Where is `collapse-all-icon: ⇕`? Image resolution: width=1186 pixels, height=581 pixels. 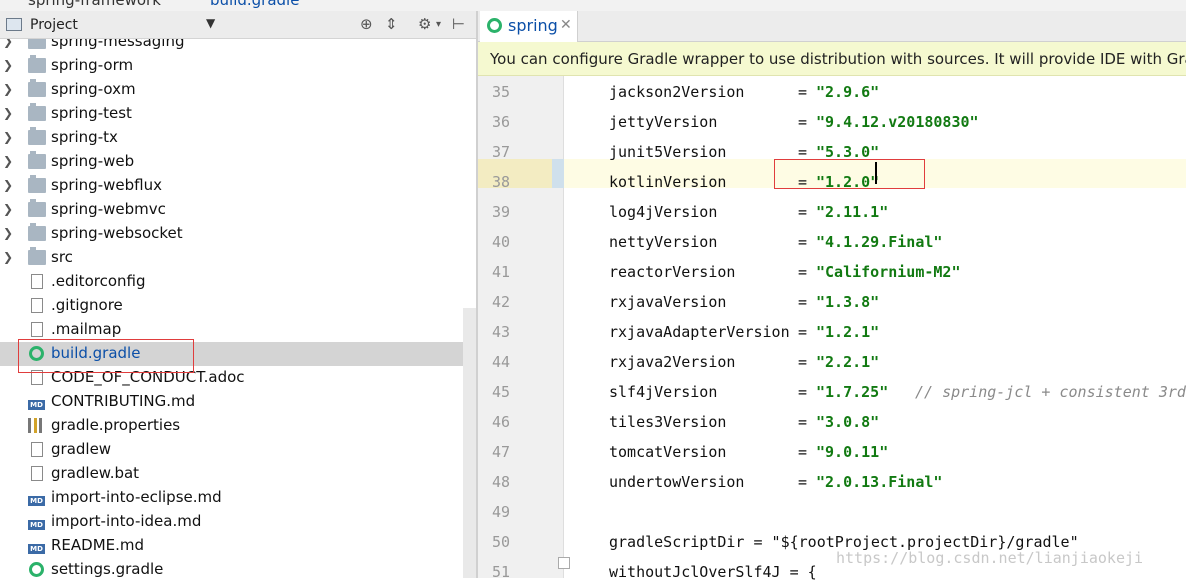
collapse-all-icon: ⇕ is located at coordinates (391, 24).